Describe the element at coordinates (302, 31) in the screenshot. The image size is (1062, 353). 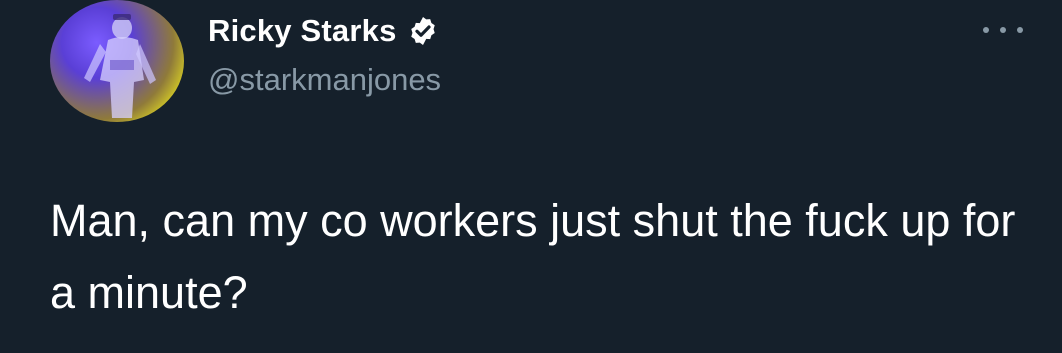
I see `author-display-name: Ricky Starks` at that location.